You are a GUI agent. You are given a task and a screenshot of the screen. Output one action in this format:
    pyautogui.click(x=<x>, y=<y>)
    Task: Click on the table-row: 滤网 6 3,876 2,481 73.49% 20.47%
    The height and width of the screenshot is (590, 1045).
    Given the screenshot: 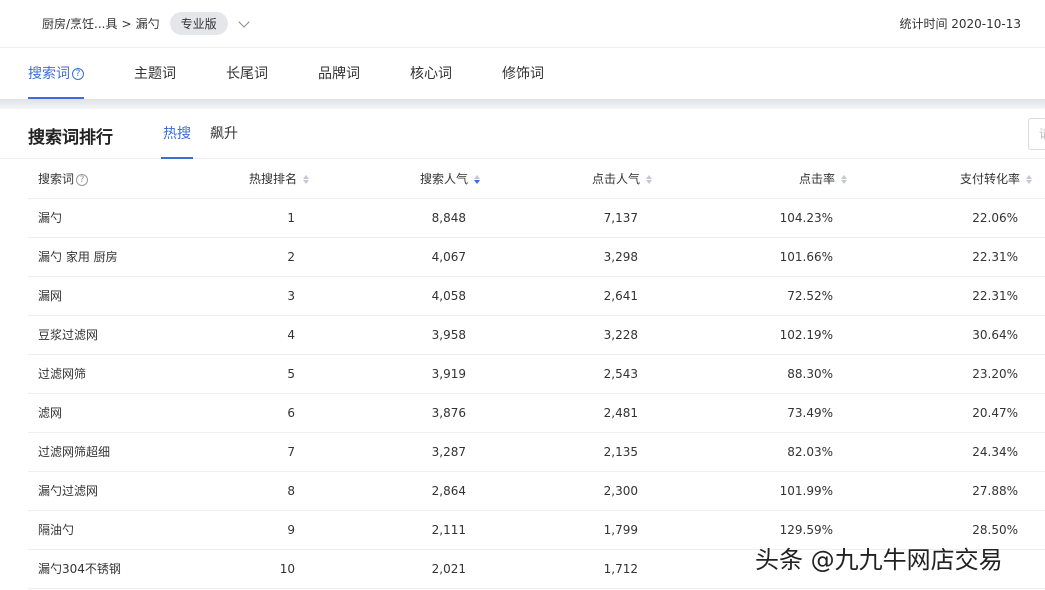 What is the action you would take?
    pyautogui.click(x=536, y=413)
    